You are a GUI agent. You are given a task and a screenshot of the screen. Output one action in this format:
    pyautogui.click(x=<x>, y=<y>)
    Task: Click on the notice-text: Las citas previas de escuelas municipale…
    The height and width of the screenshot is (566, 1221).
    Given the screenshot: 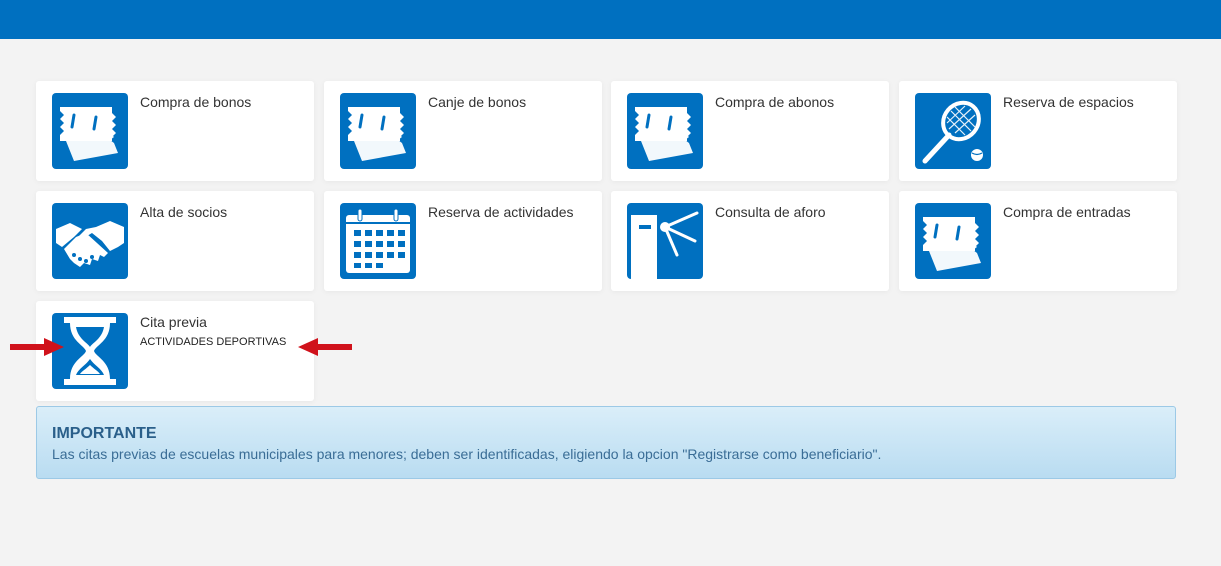 What is the action you would take?
    pyautogui.click(x=467, y=454)
    